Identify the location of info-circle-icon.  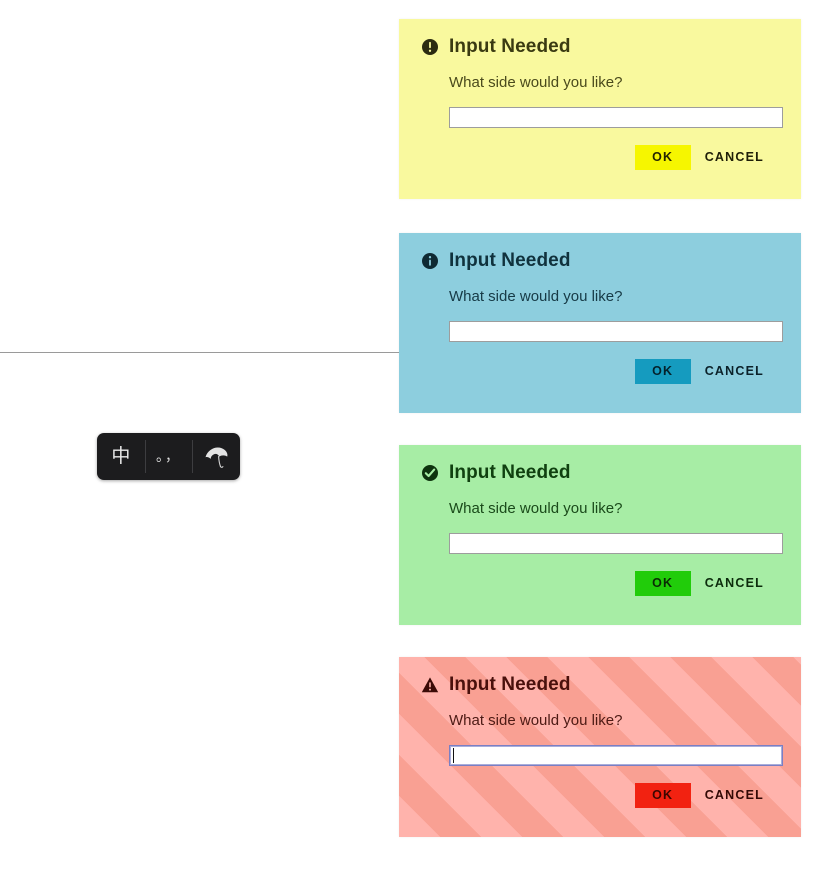
(430, 261).